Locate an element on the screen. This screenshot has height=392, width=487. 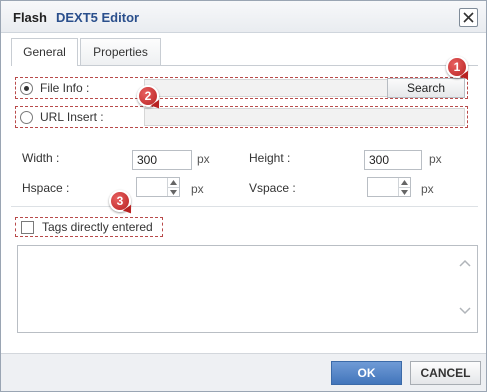
search-button: Search is located at coordinates (426, 88).